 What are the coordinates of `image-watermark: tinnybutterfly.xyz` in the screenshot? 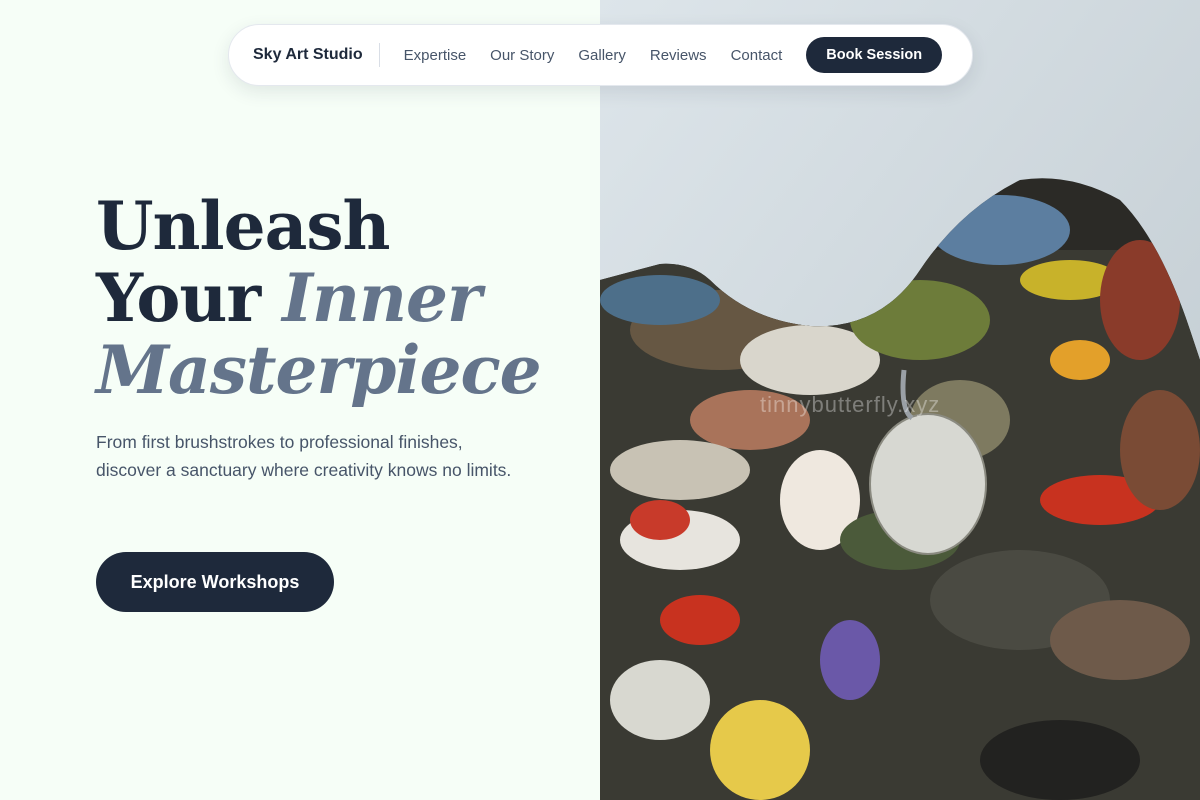 It's located at (850, 404).